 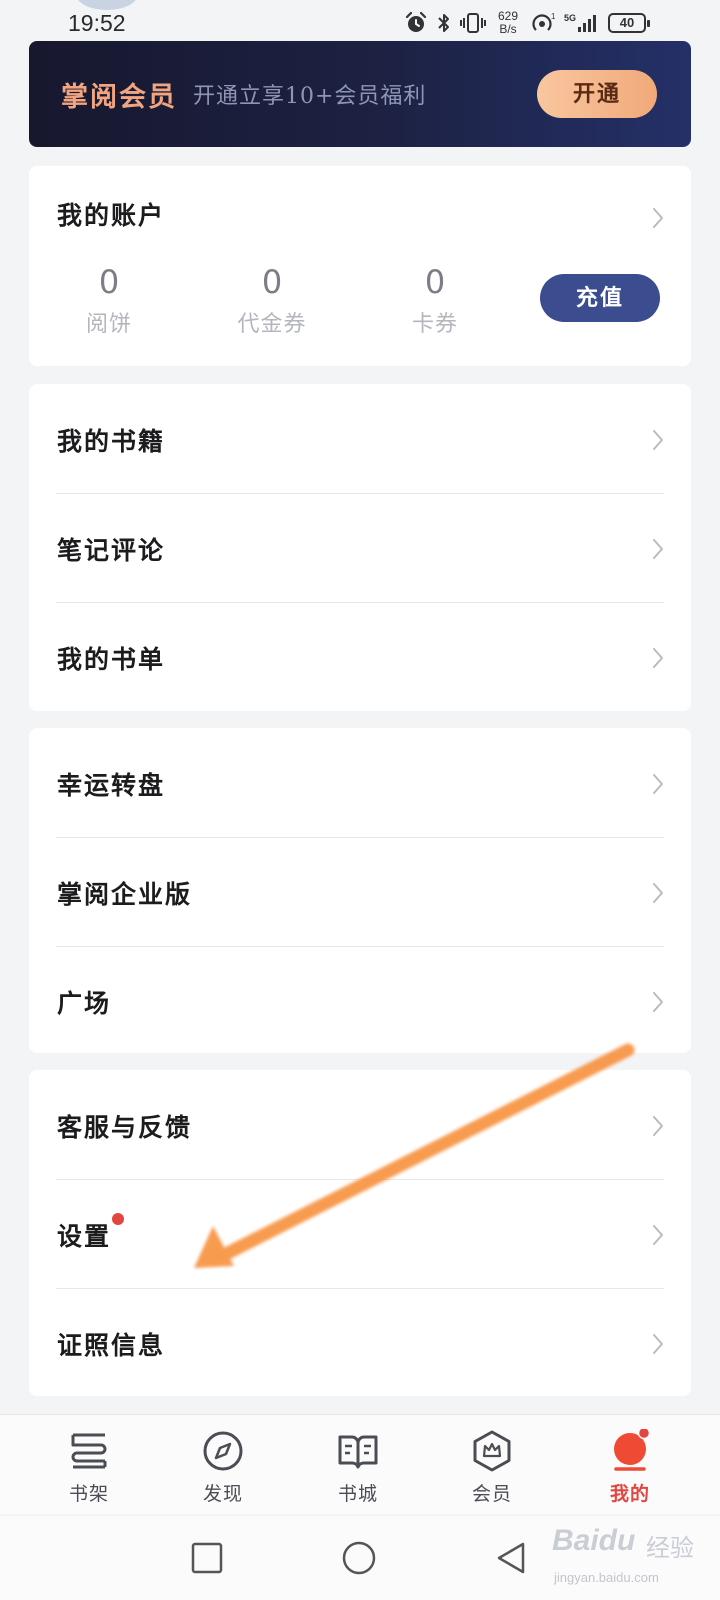 I want to click on tab-bookstore: 书城, so click(x=358, y=1465).